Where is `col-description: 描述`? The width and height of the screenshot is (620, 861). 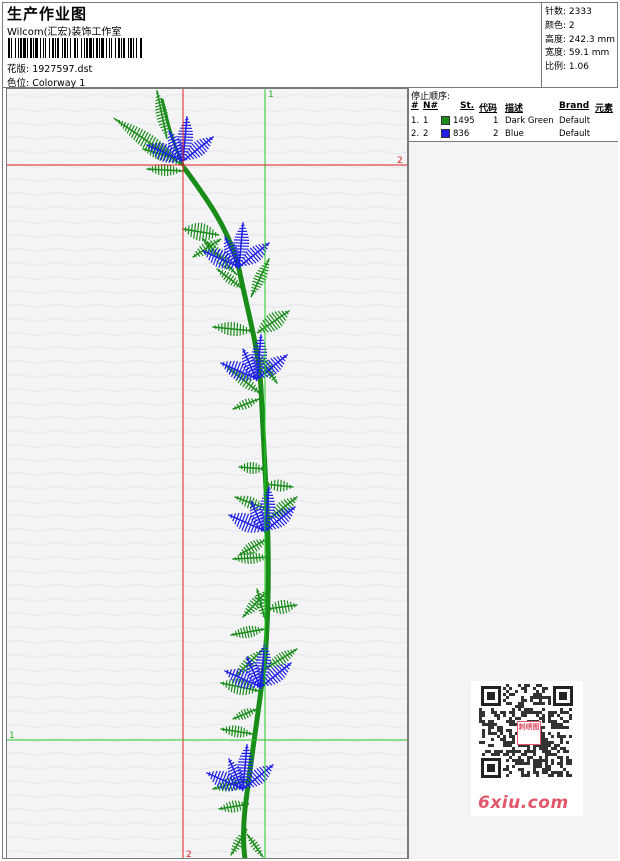
col-description: 描述 is located at coordinates (514, 109).